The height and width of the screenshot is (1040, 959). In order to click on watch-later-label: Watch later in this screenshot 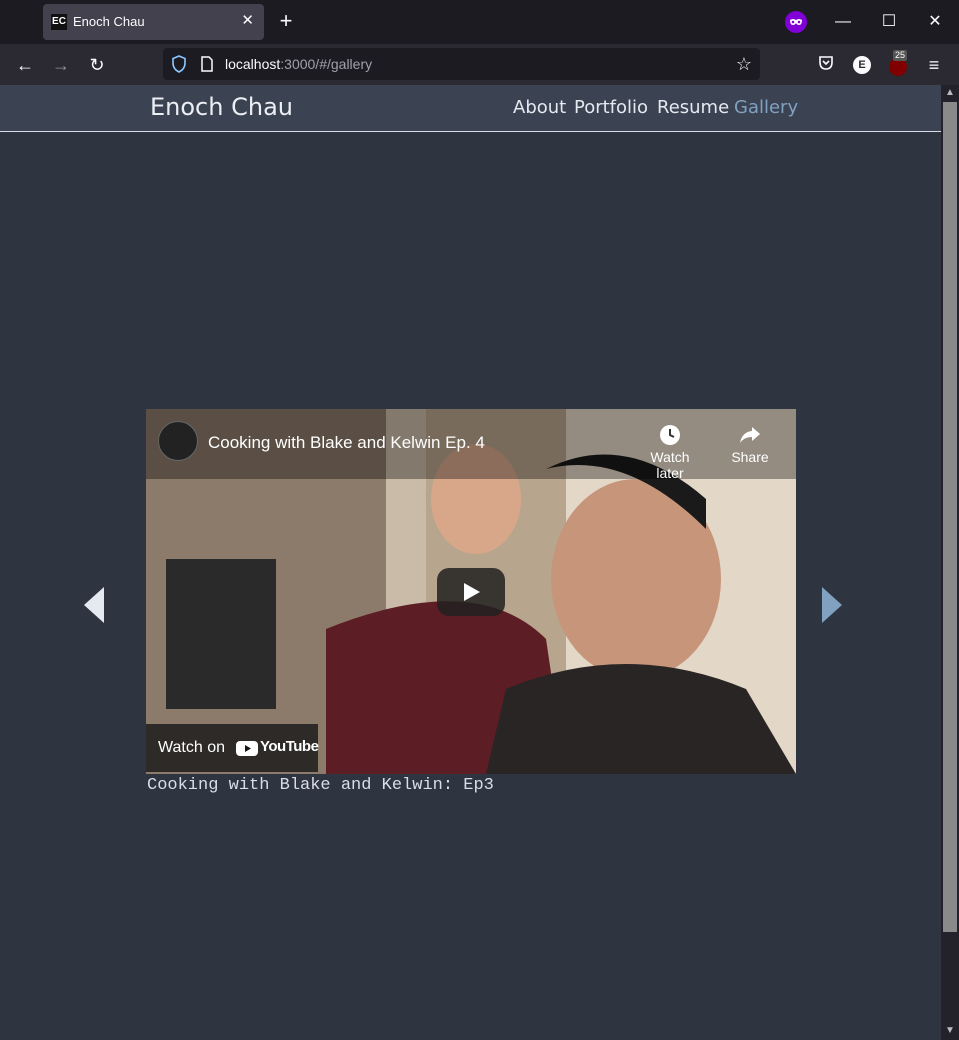, I will do `click(670, 465)`.